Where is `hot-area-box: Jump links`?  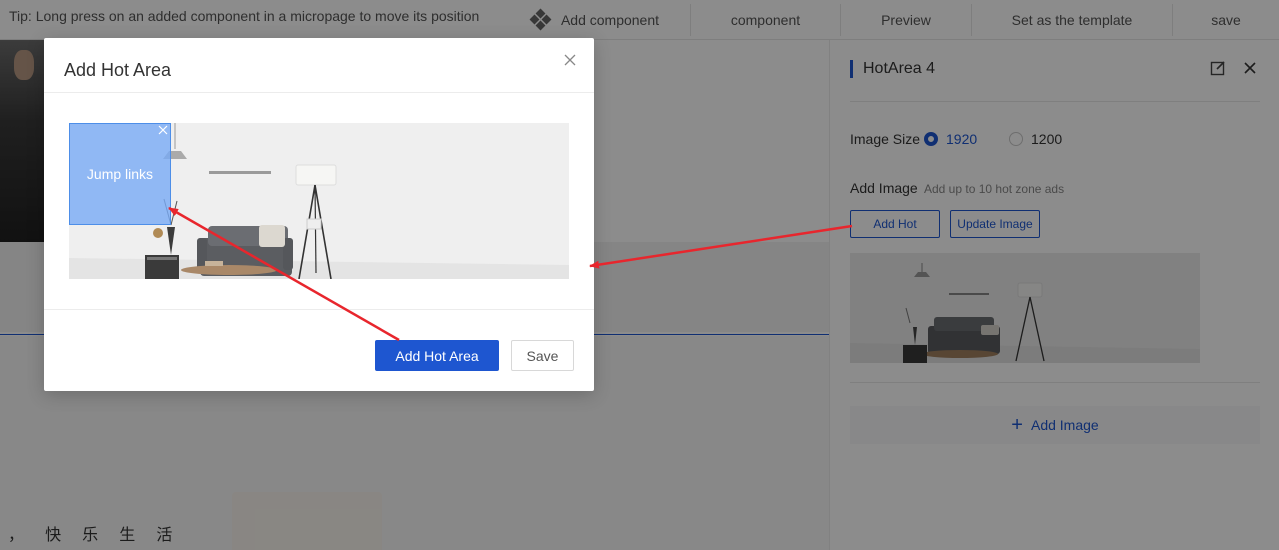
hot-area-box: Jump links is located at coordinates (120, 174).